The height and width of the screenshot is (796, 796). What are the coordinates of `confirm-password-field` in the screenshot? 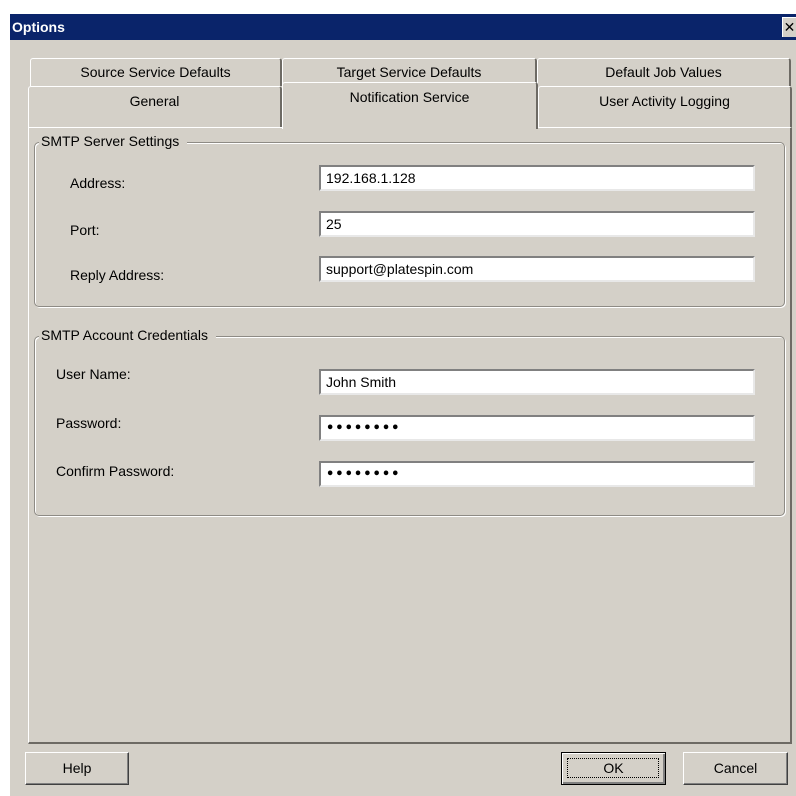 It's located at (537, 474).